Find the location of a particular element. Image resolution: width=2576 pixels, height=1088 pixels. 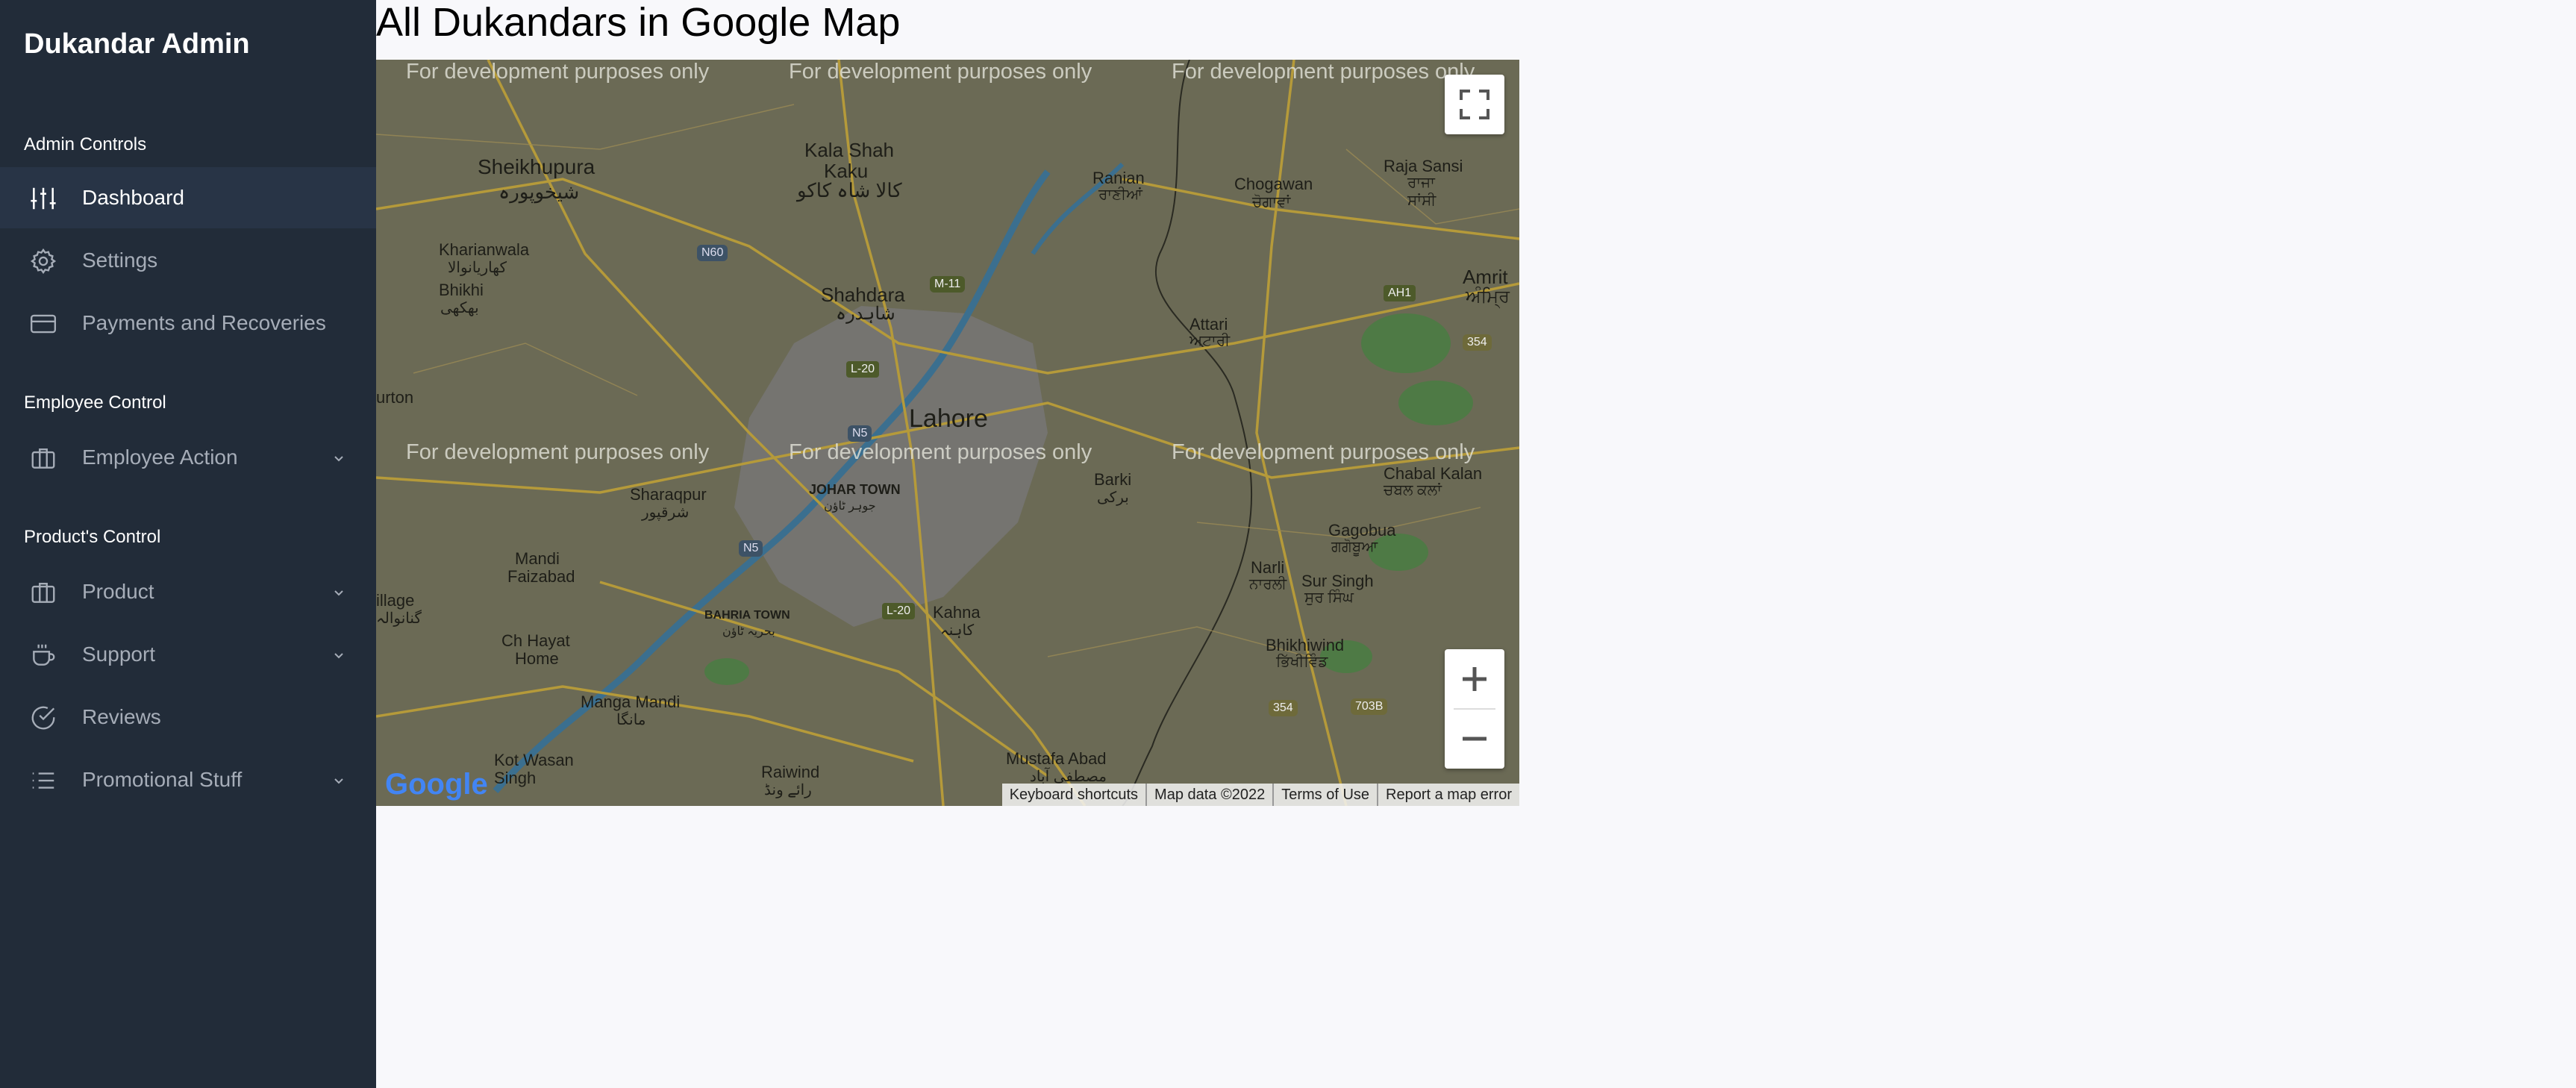

place-label: ਸਾਂਸੀ is located at coordinates (1422, 201).